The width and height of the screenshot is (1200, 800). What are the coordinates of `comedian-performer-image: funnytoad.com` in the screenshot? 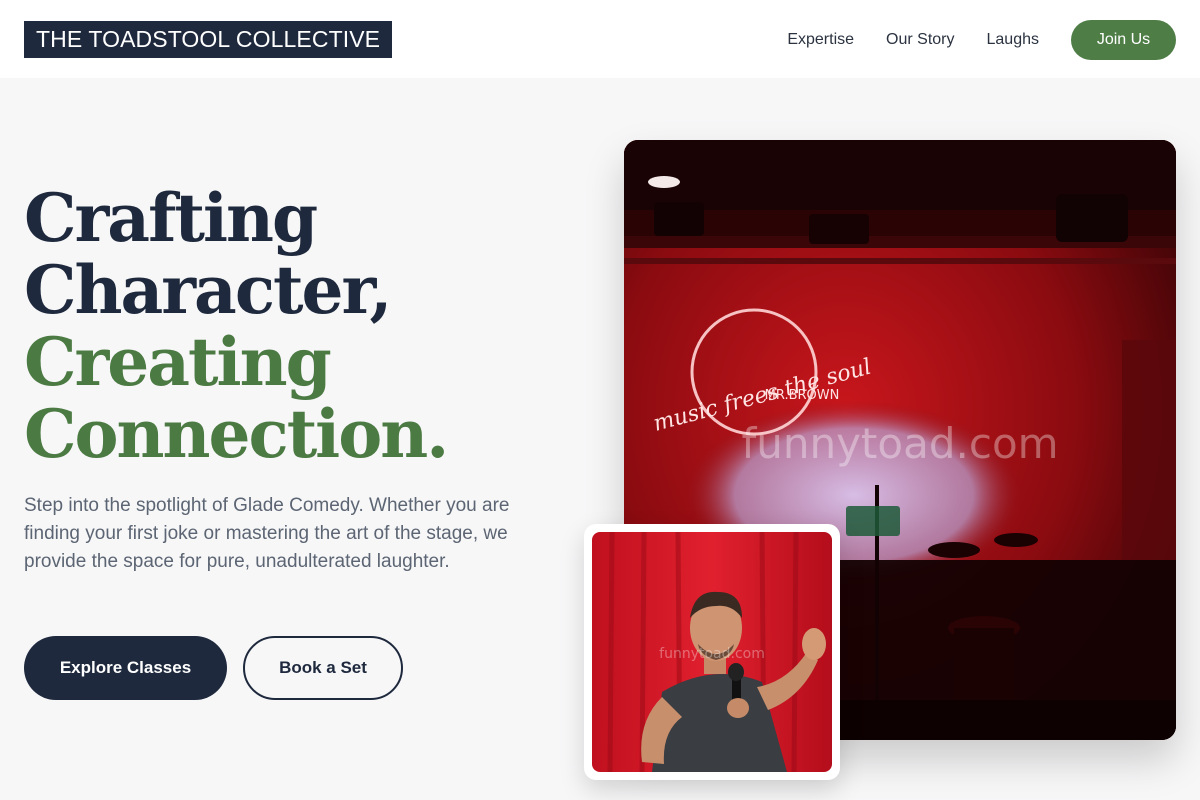 It's located at (712, 652).